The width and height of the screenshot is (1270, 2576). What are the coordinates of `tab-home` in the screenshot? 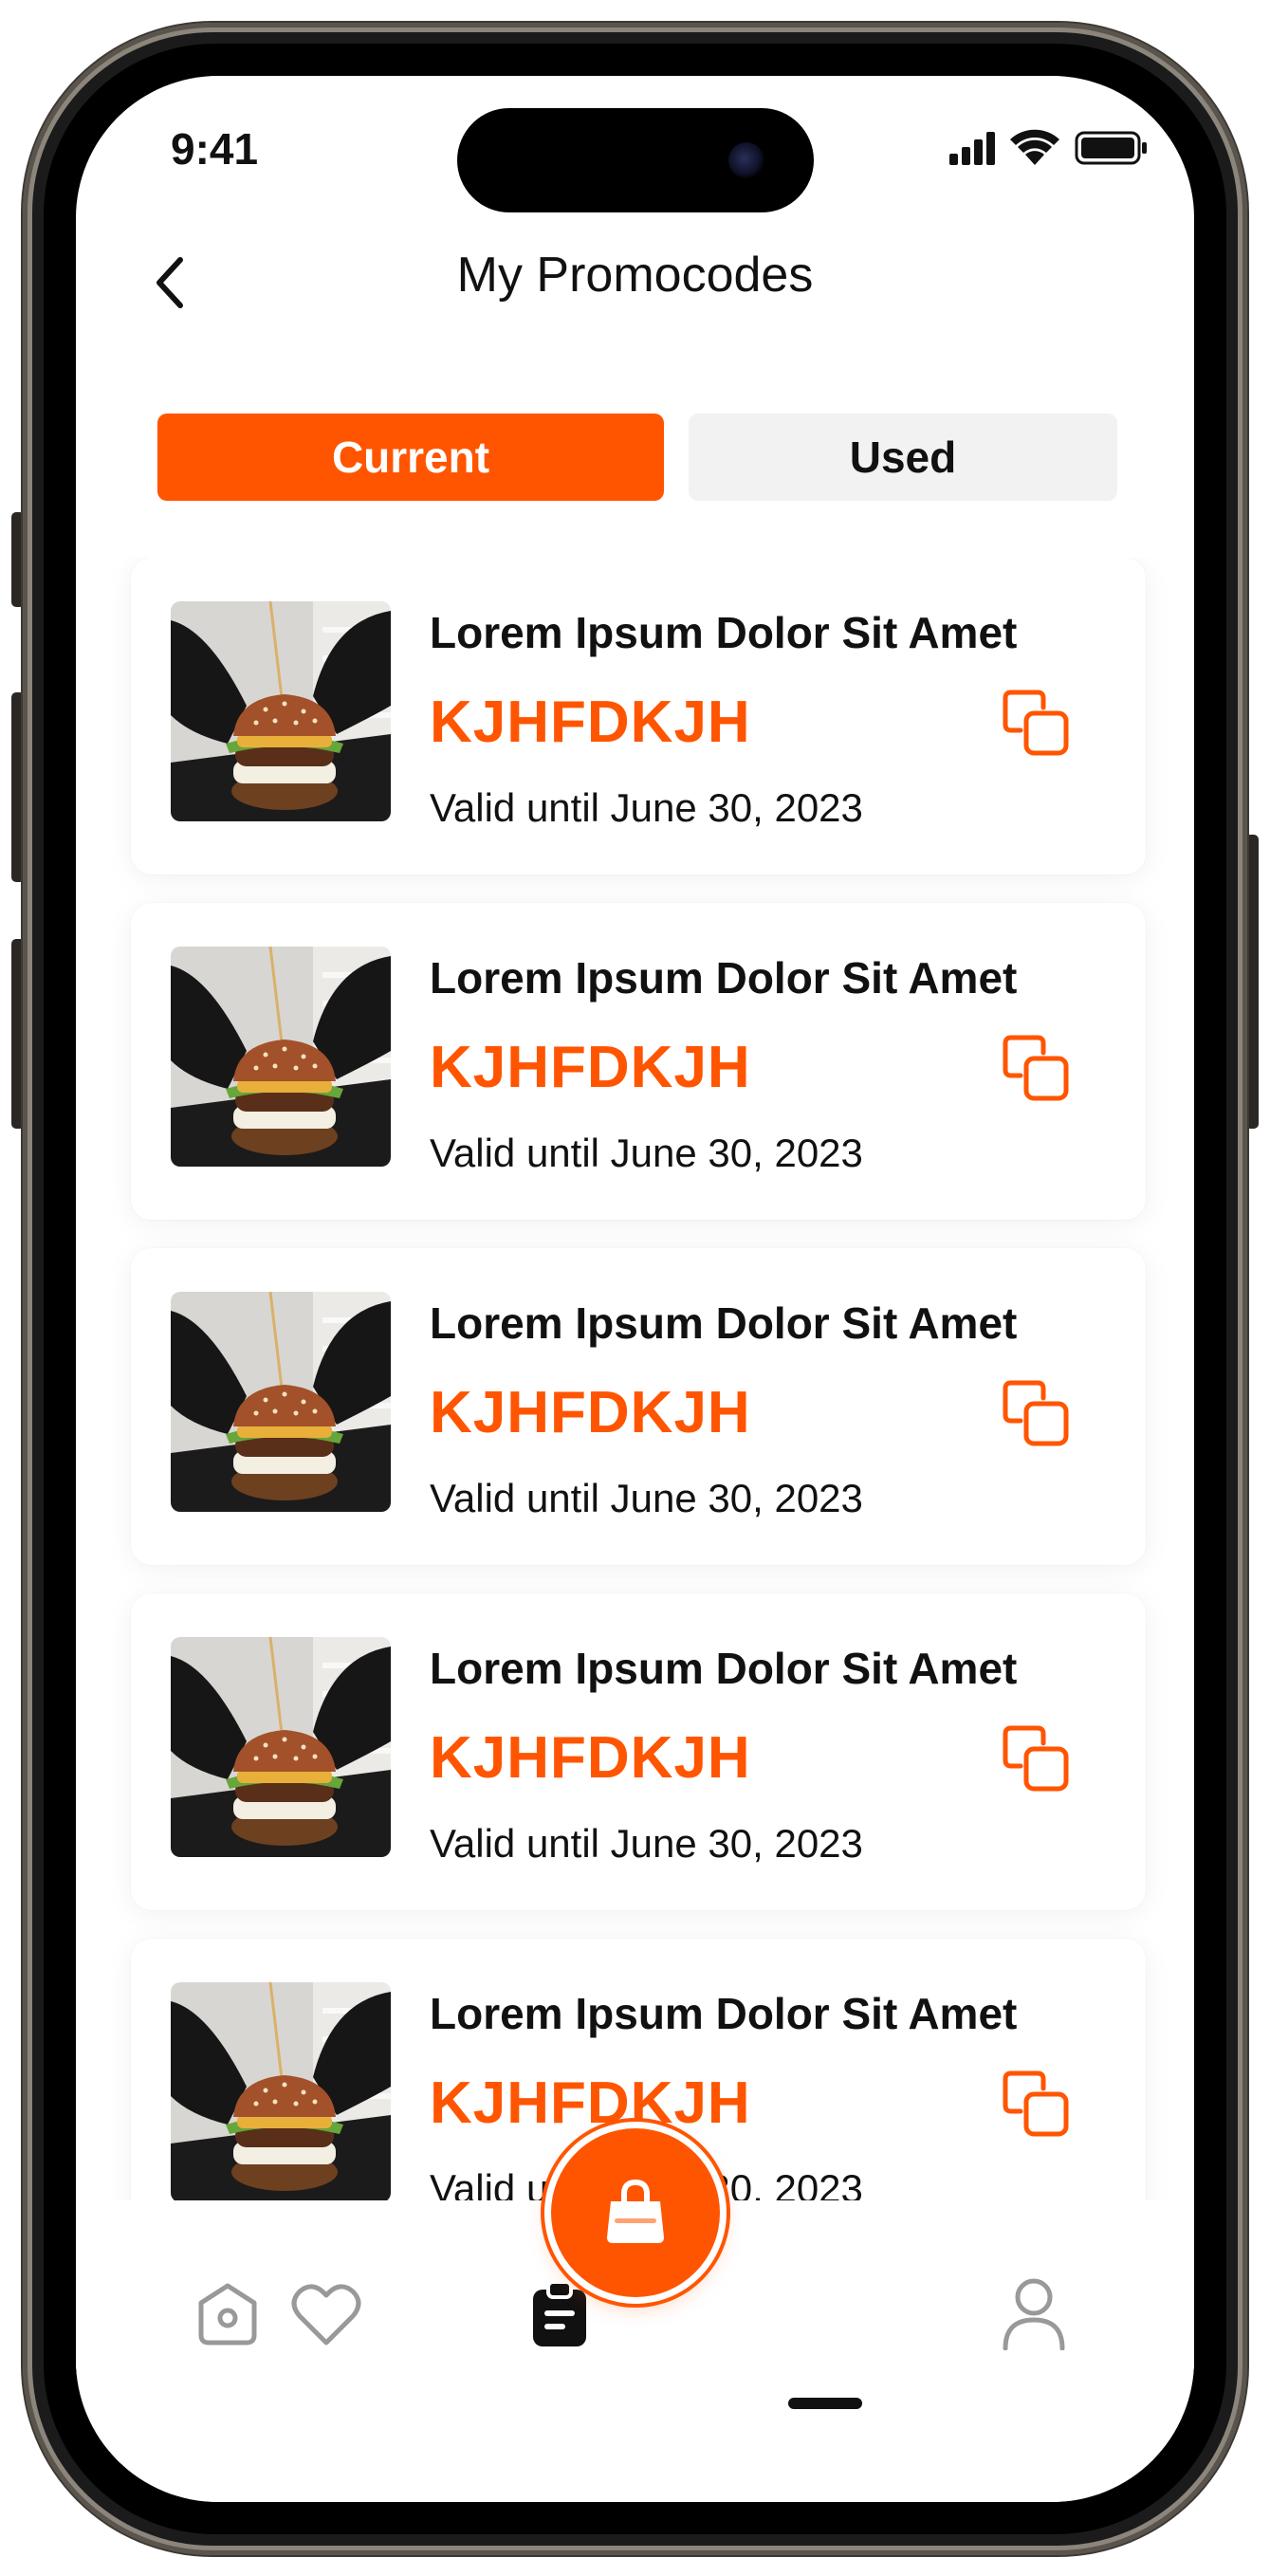 It's located at (227, 2314).